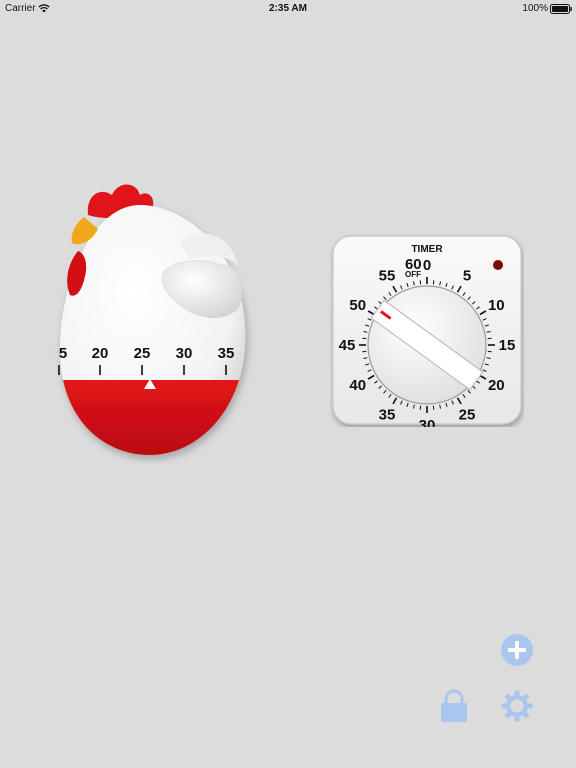 This screenshot has height=768, width=576. Describe the element at coordinates (184, 353) in the screenshot. I see `chicken-scale-label: 30` at that location.